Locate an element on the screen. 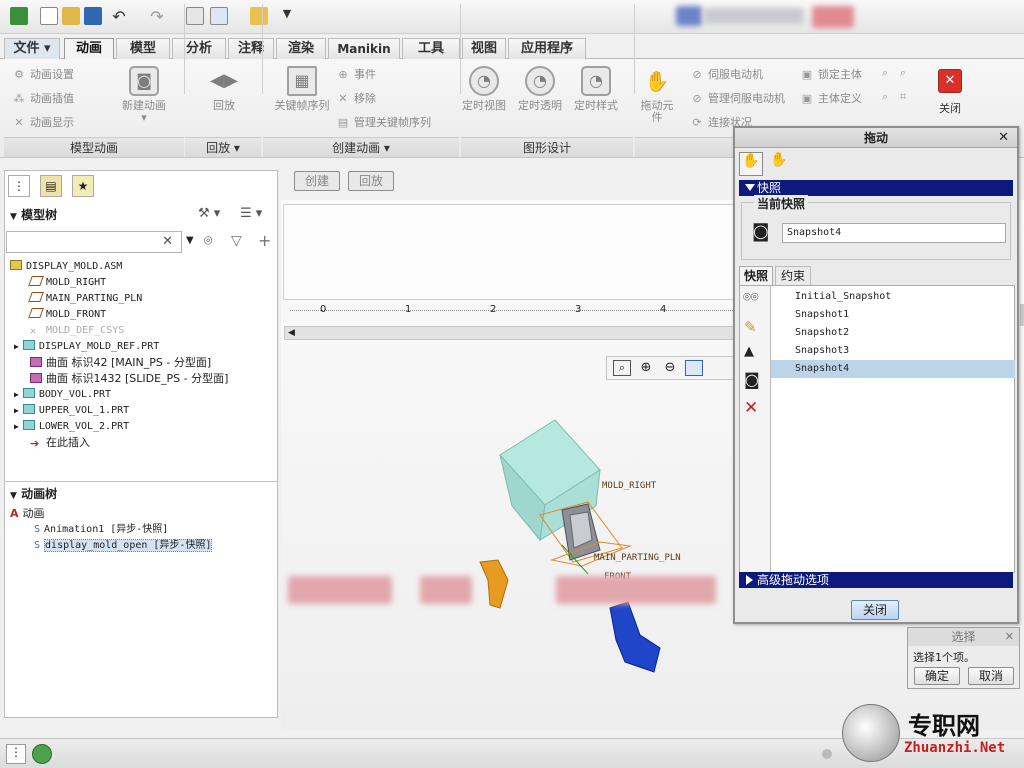 The image size is (1024, 768). drag-element-button: ✋ 拖动元件 is located at coordinates (657, 95).